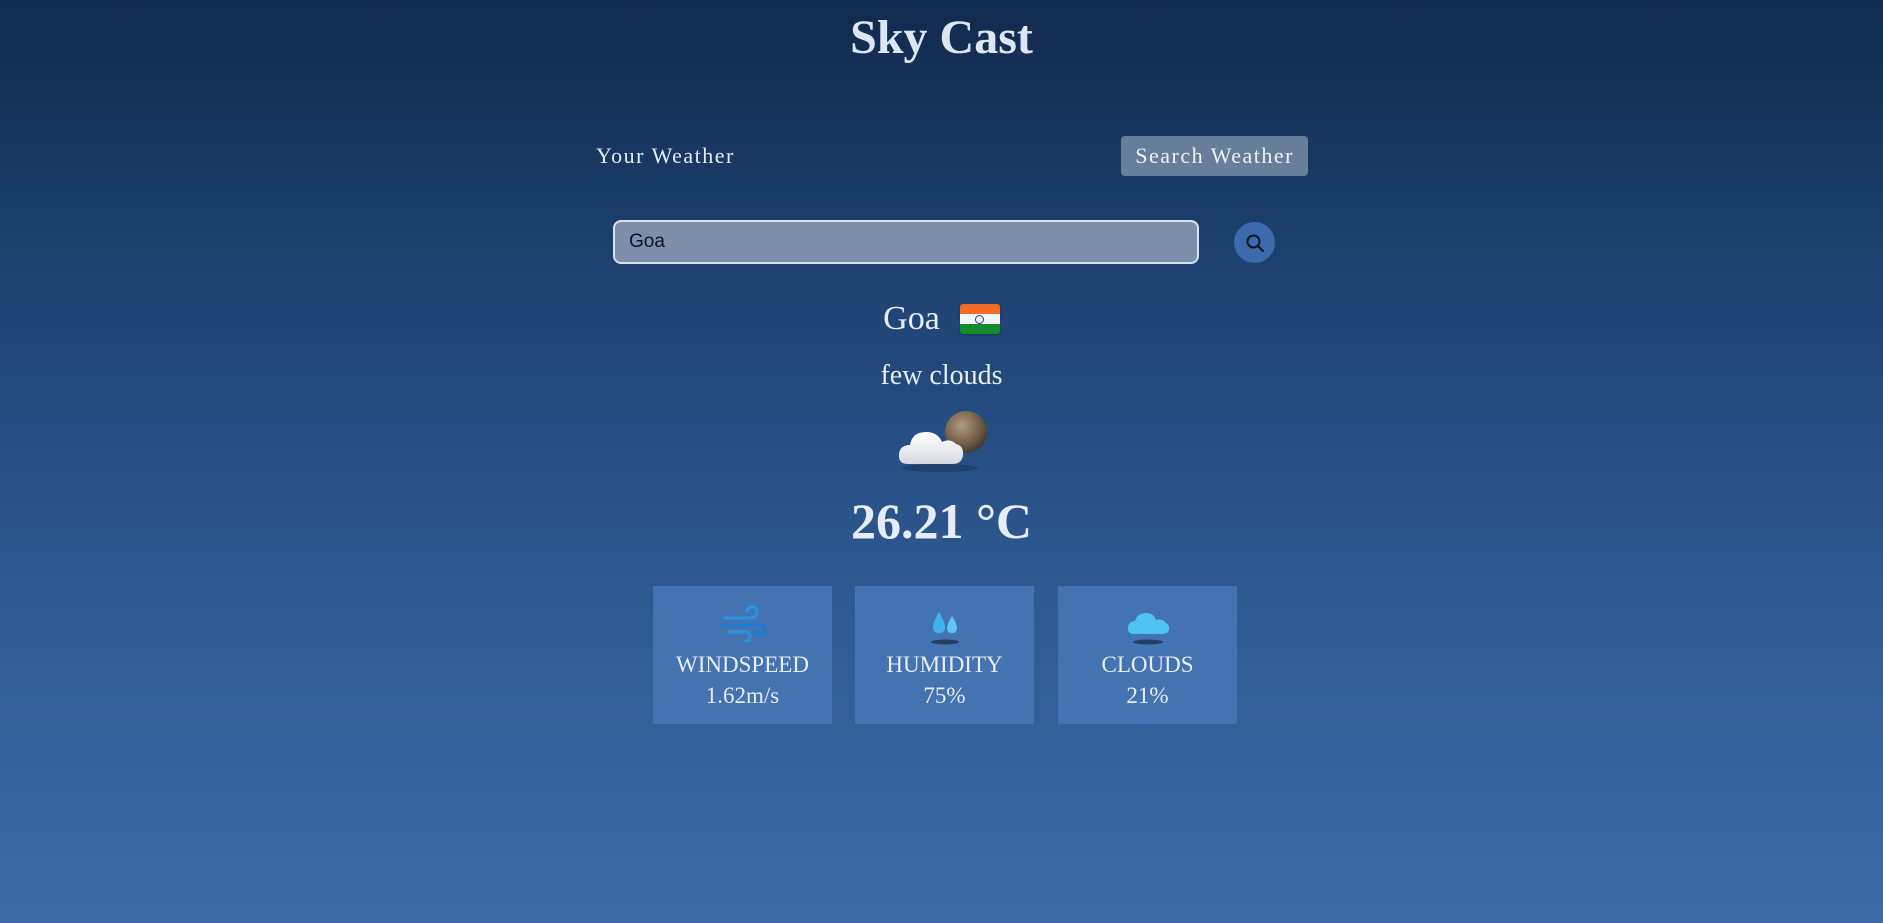 This screenshot has height=923, width=1883. I want to click on tab-bar: Your Weather Search Weather, so click(944, 157).